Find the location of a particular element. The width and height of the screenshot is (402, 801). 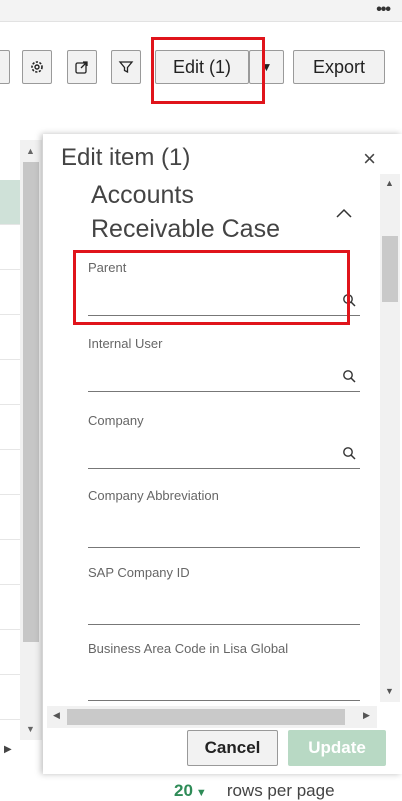

settings-button is located at coordinates (37, 67).